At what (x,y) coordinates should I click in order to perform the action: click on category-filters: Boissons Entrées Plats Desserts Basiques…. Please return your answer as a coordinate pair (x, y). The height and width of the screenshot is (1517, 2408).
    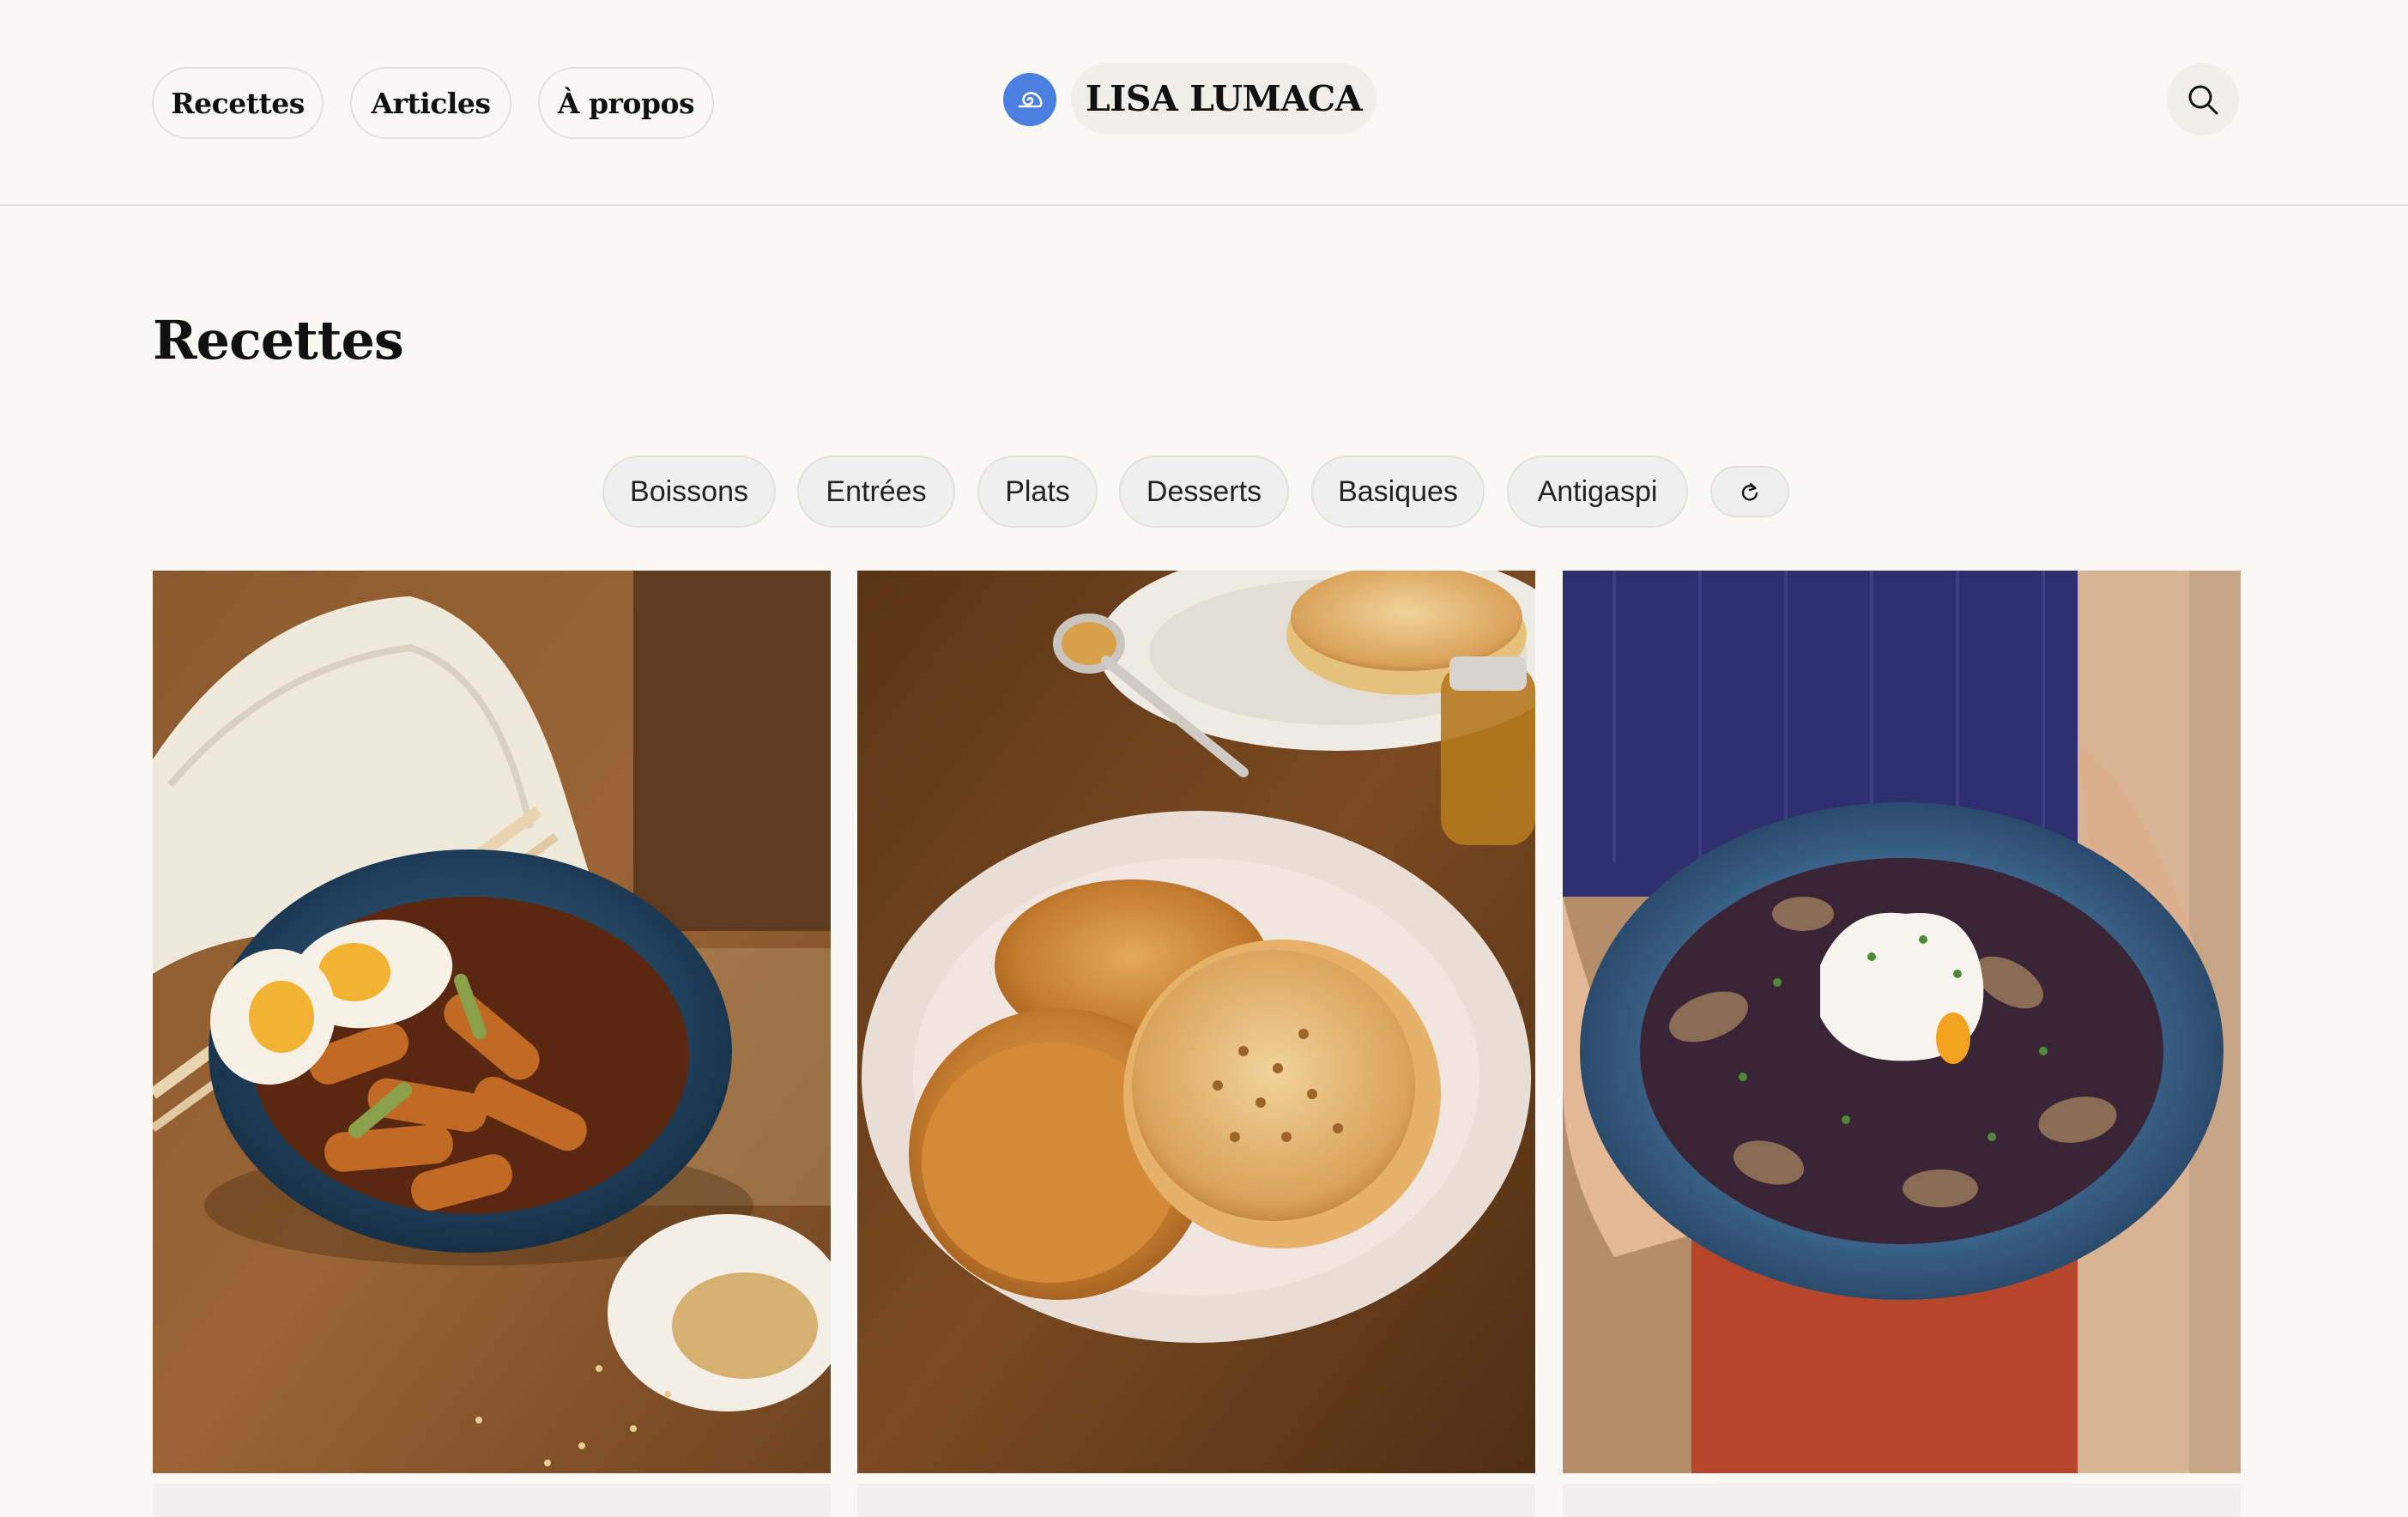
    Looking at the image, I should click on (1204, 492).